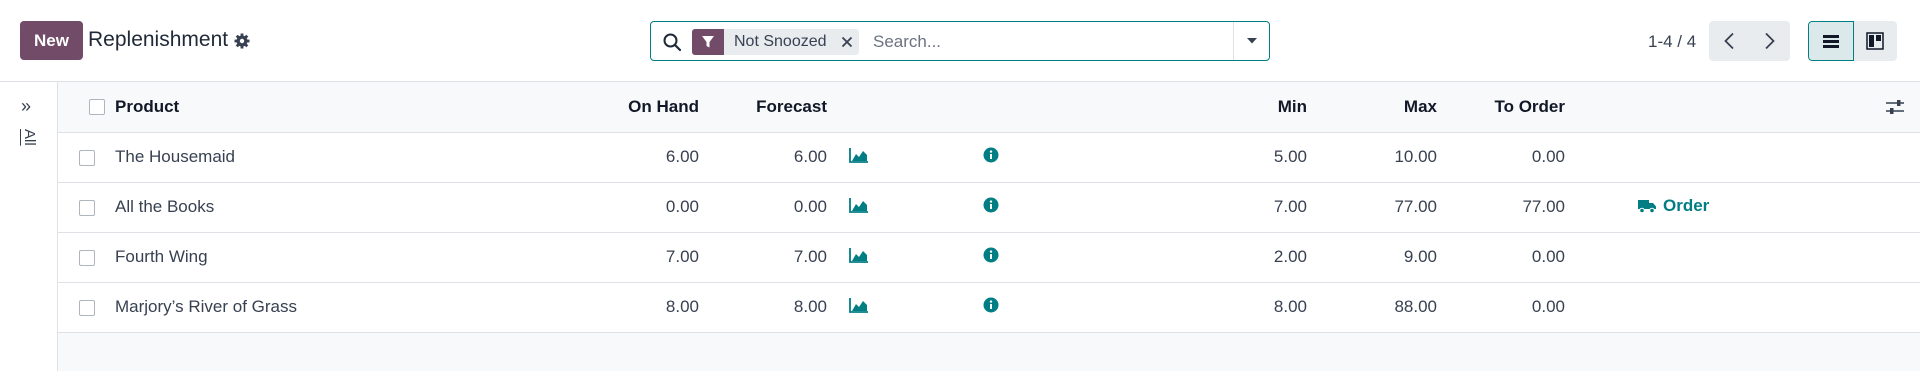 The height and width of the screenshot is (371, 1920). What do you see at coordinates (1125, 107) in the screenshot?
I see `column-header-min: Min` at bounding box center [1125, 107].